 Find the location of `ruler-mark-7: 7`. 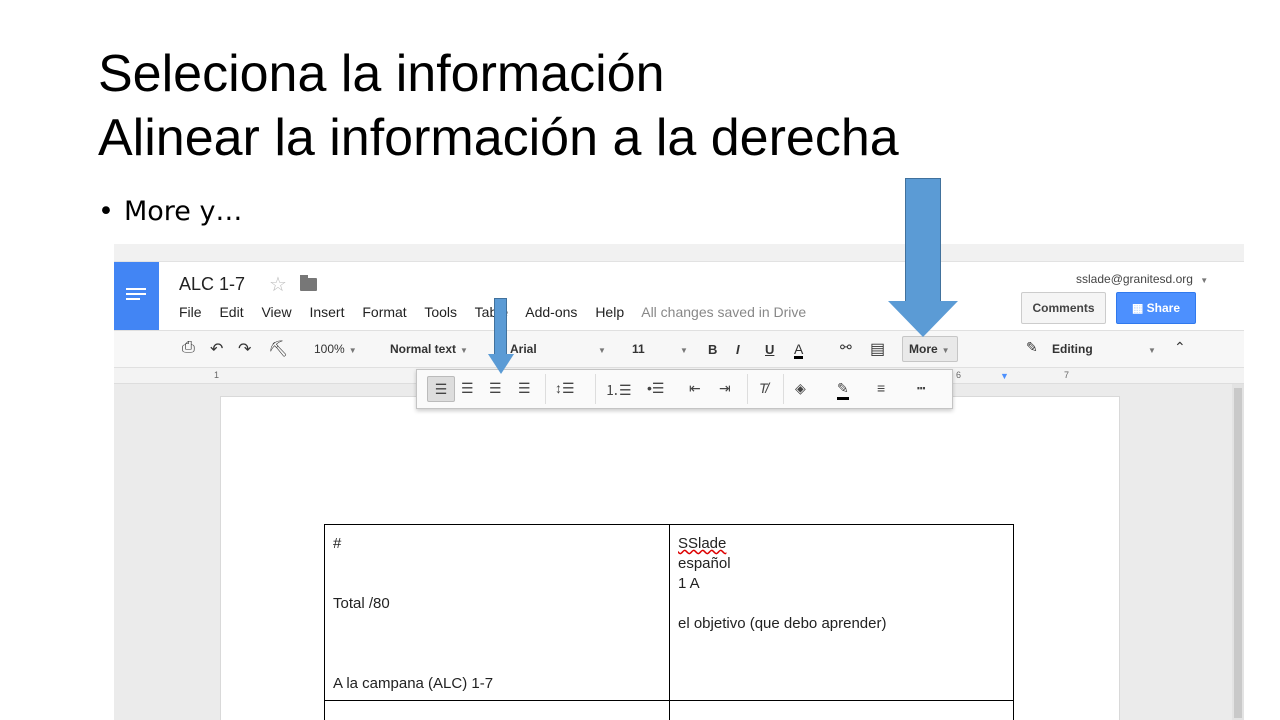

ruler-mark-7: 7 is located at coordinates (1067, 375).